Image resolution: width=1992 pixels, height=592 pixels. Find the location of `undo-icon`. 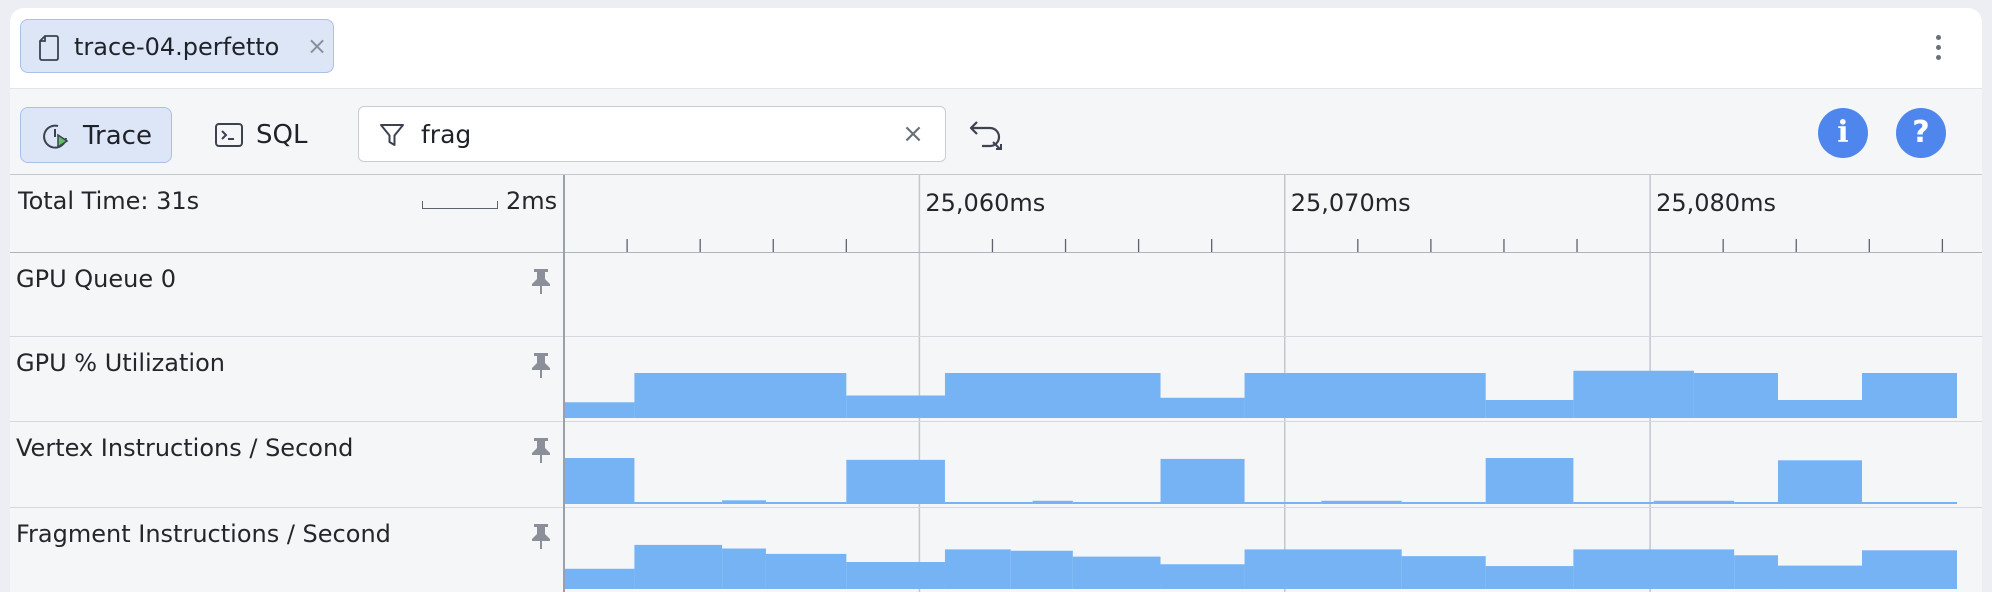

undo-icon is located at coordinates (986, 135).